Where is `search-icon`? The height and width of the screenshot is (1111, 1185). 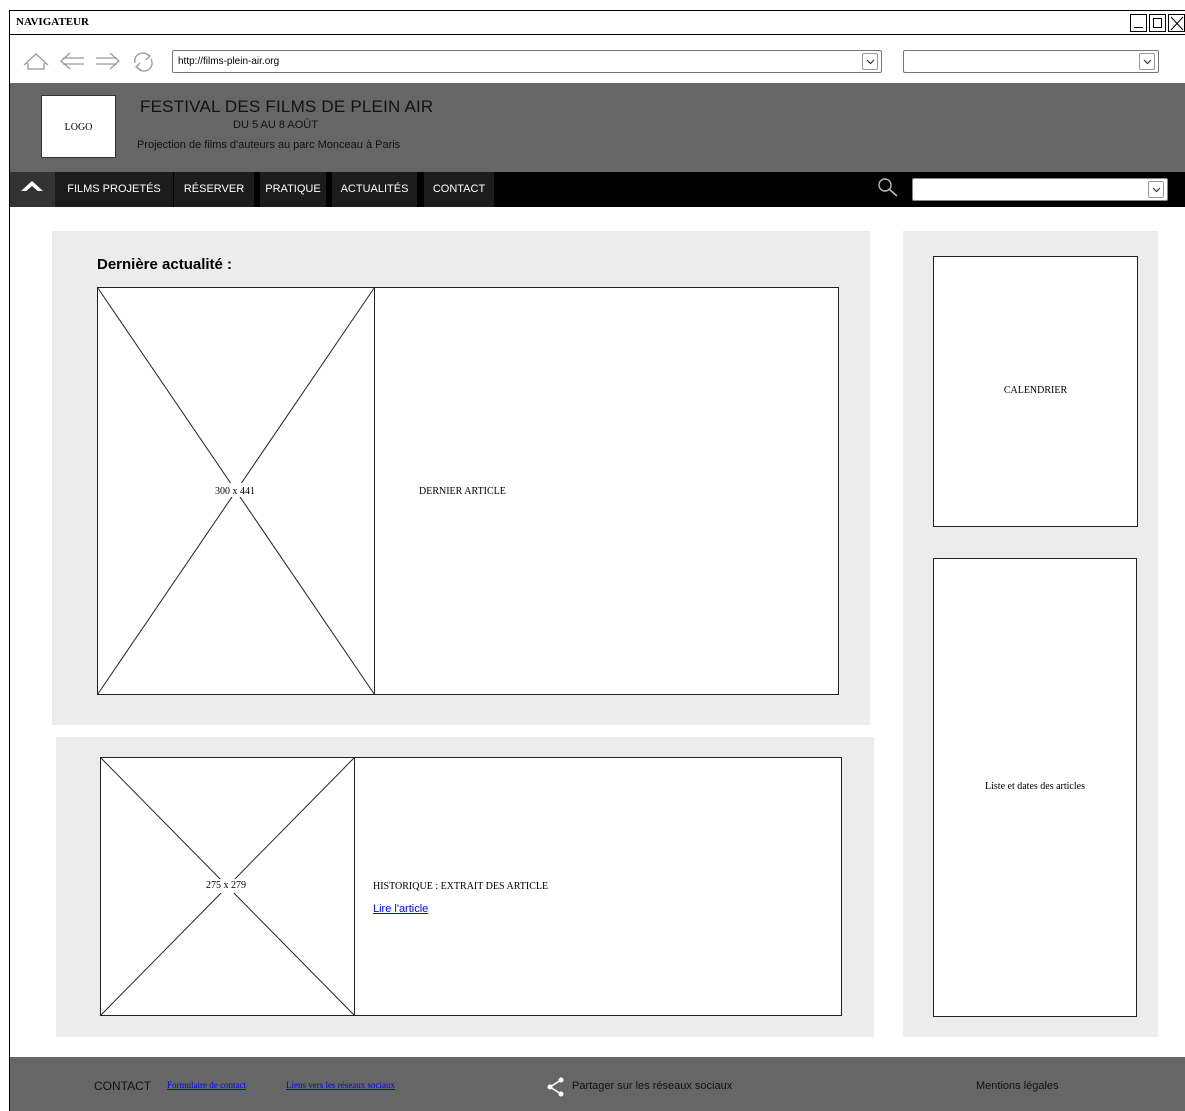
search-icon is located at coordinates (888, 188).